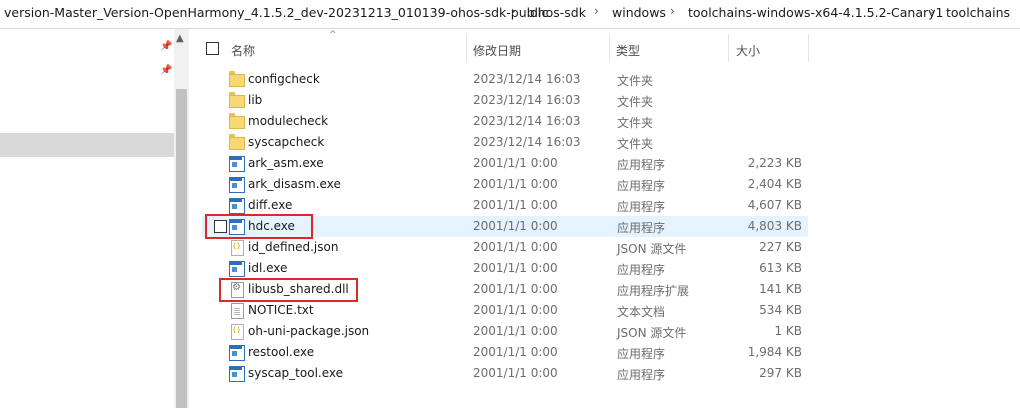 Image resolution: width=1020 pixels, height=408 pixels. I want to click on file-name: lib, so click(255, 100).